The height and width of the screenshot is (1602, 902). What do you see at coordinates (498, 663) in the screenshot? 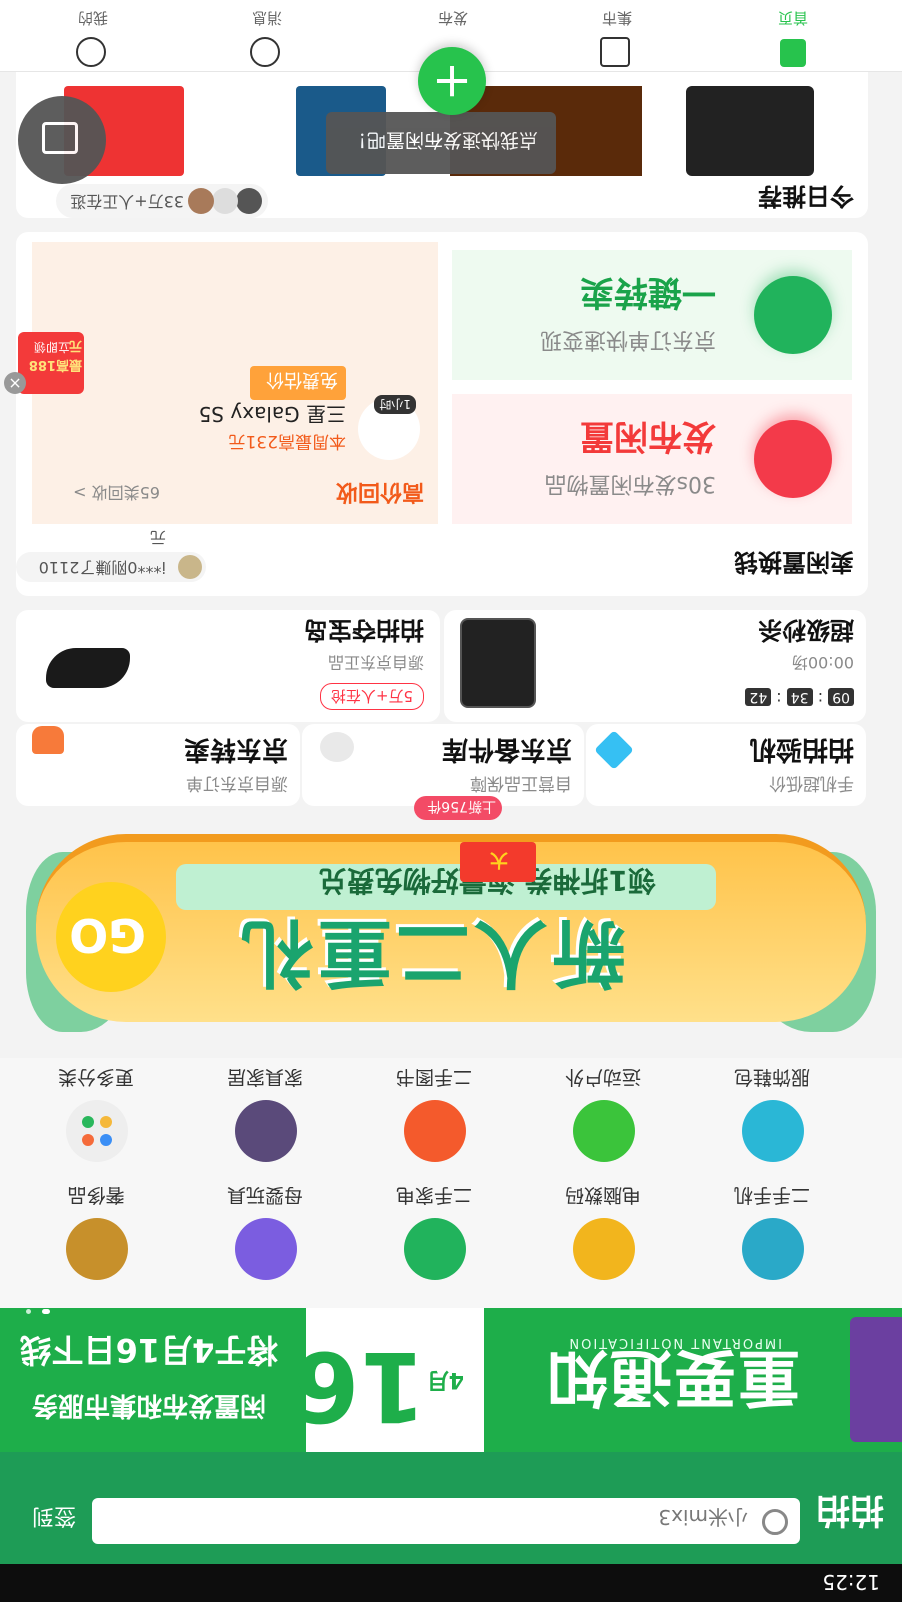
I see `phone-product-image` at bounding box center [498, 663].